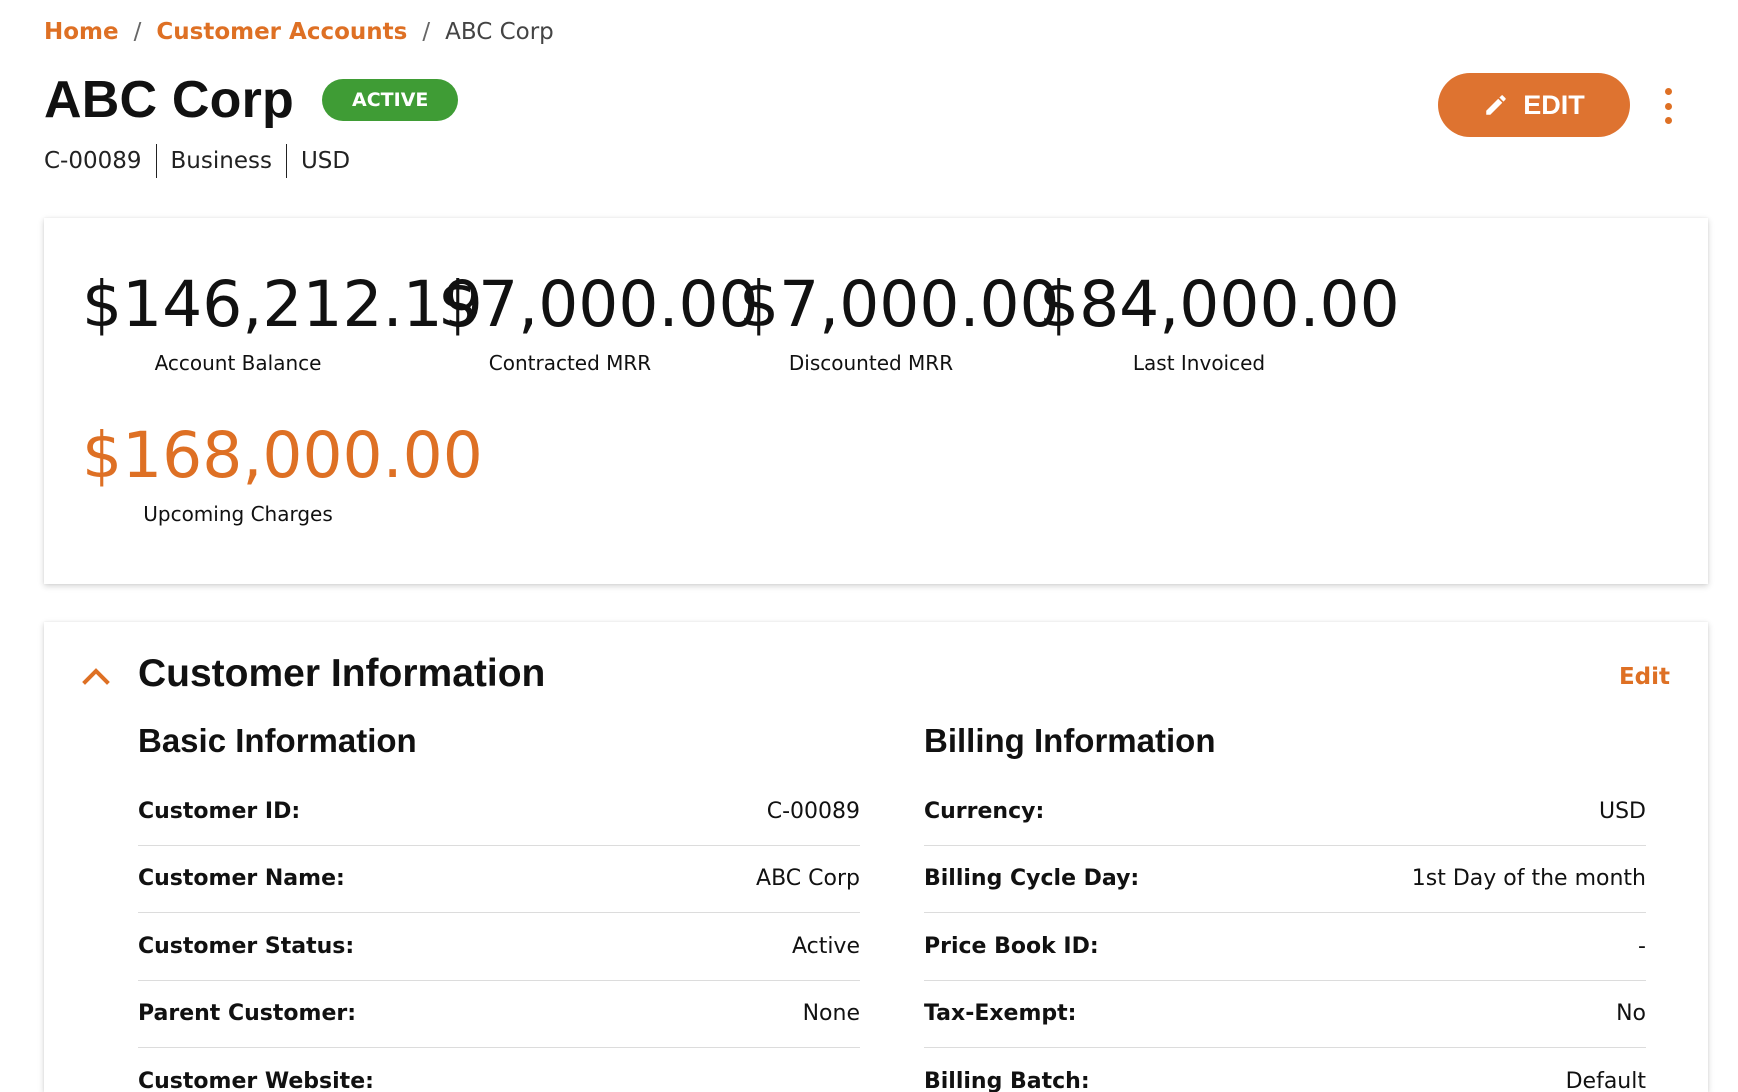 The image size is (1738, 1092). What do you see at coordinates (238, 514) in the screenshot?
I see `metric-label: Upcoming Charges` at bounding box center [238, 514].